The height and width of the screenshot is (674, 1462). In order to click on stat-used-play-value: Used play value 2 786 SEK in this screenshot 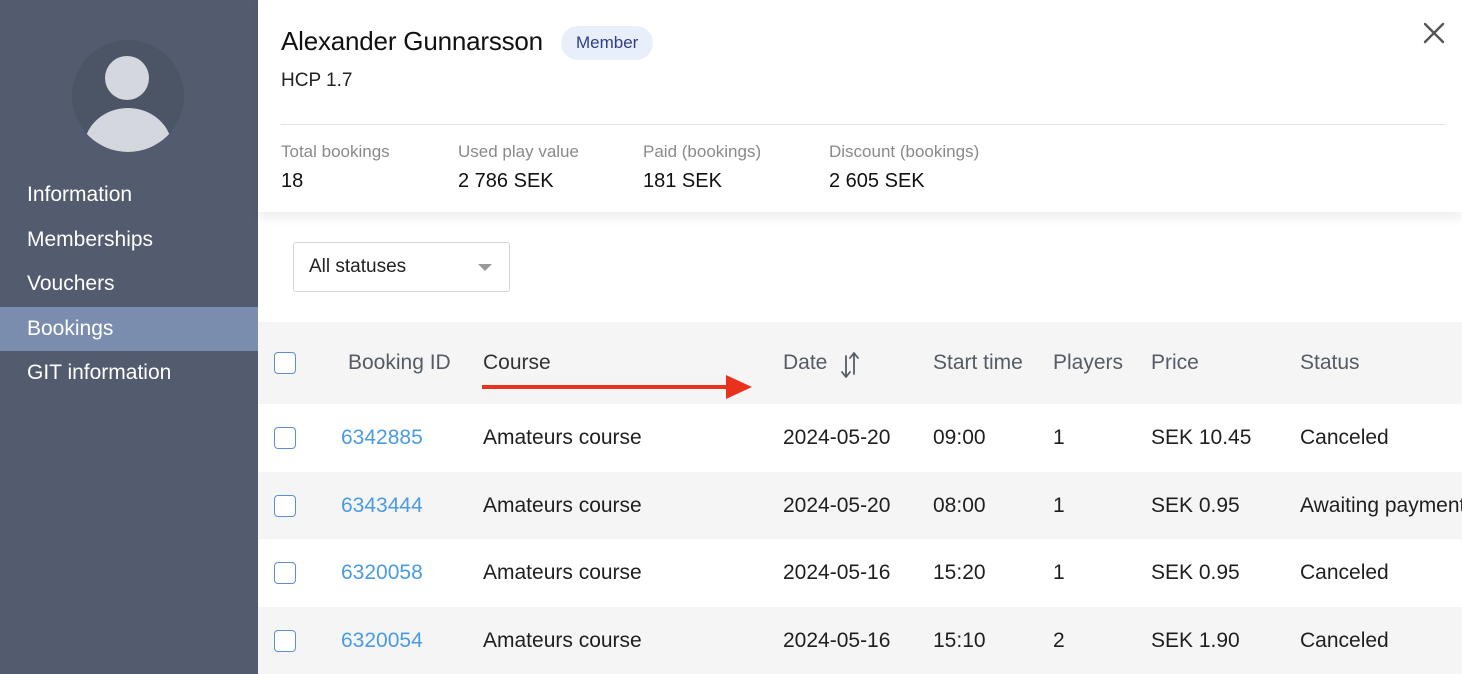, I will do `click(518, 167)`.